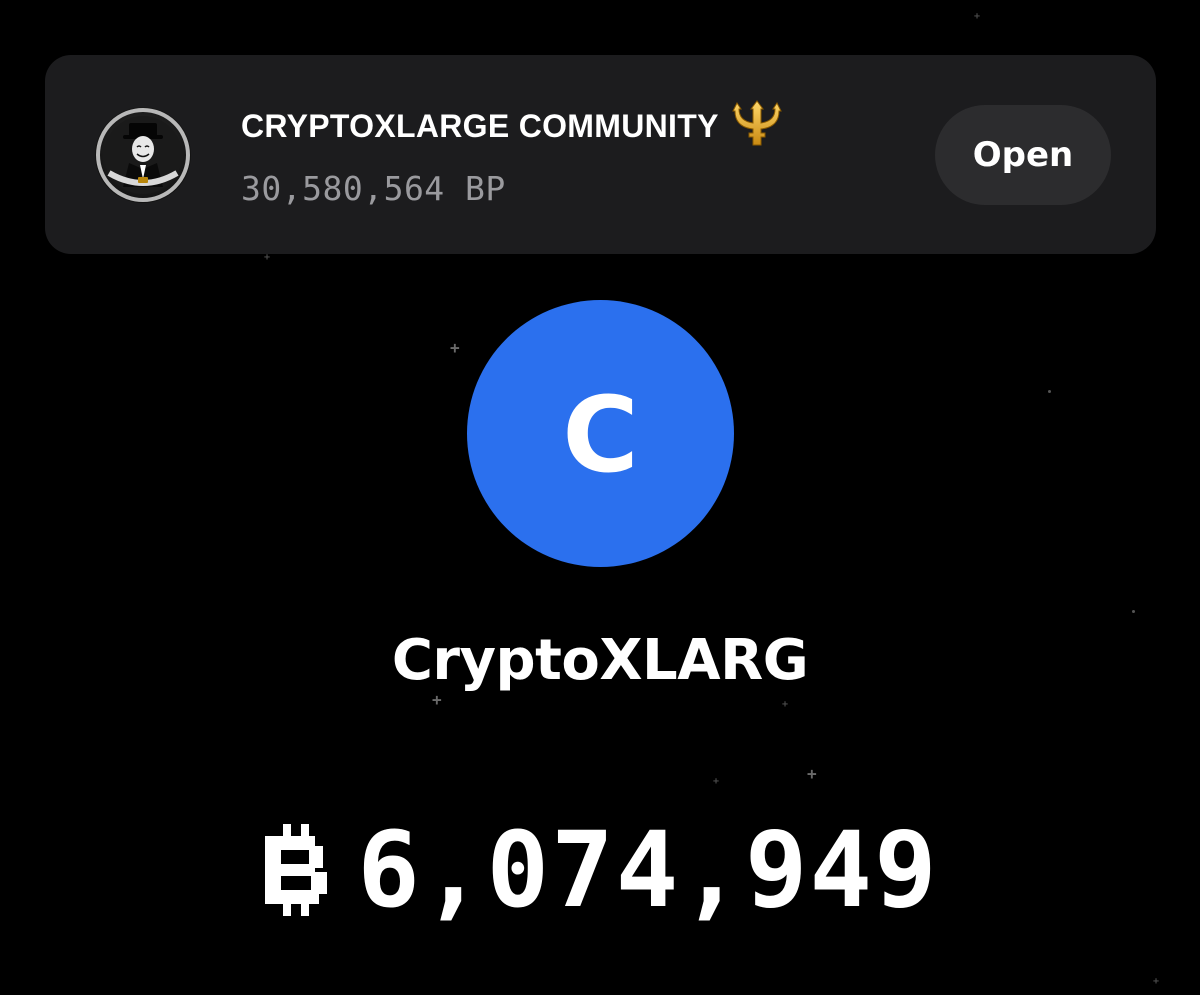 This screenshot has width=1200, height=995. I want to click on profile-initial: C, so click(600, 434).